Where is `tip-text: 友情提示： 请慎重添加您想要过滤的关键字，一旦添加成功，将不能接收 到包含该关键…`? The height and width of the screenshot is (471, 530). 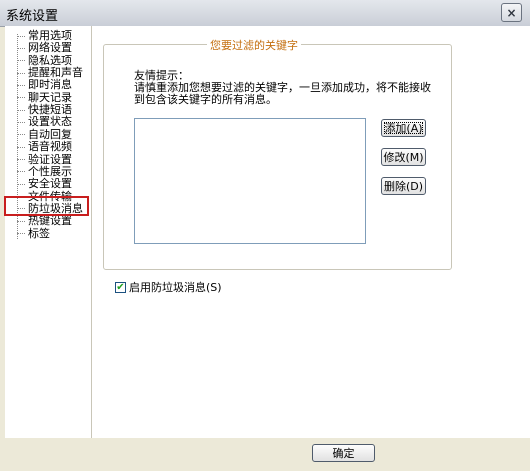 tip-text: 友情提示： 请慎重添加您想要过滤的关键字，一旦添加成功，将不能接收 到包含该关键… is located at coordinates (282, 88).